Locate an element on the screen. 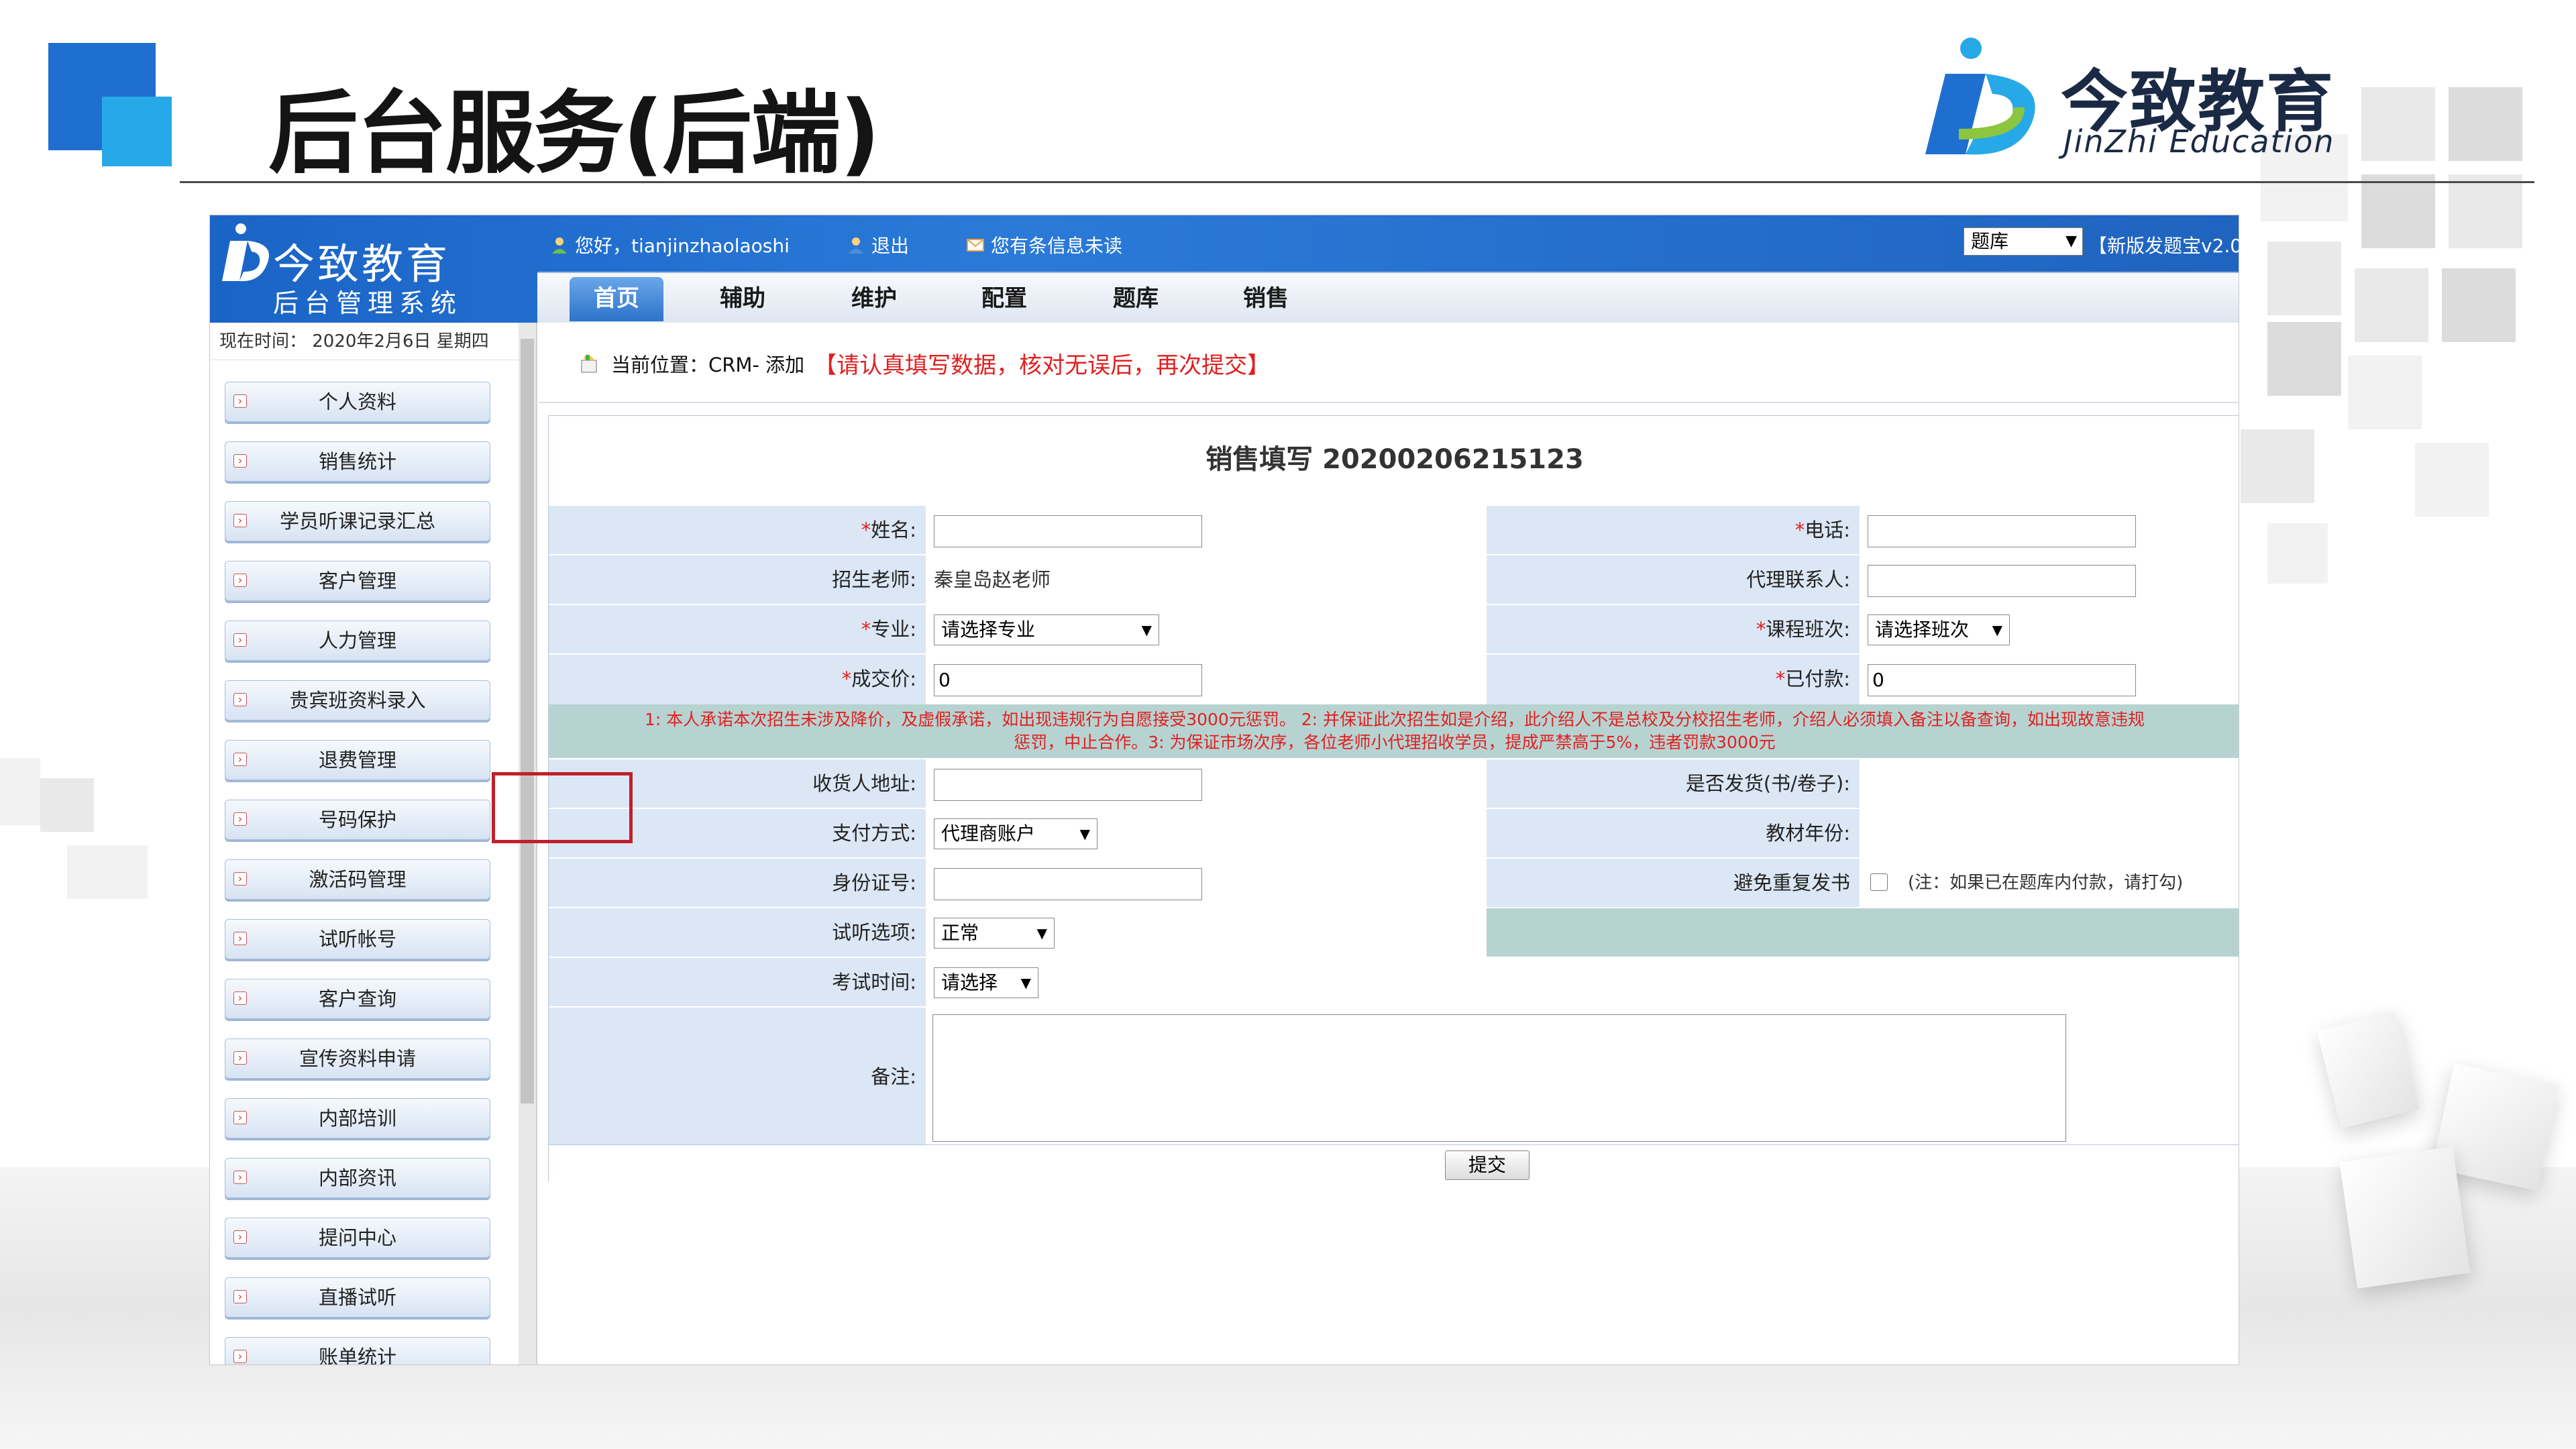 The height and width of the screenshot is (1449, 2576). tab-sales: 销售 is located at coordinates (1266, 299).